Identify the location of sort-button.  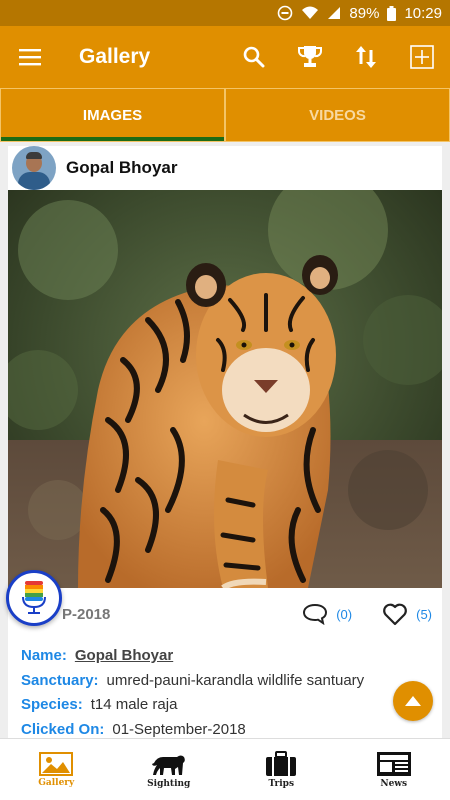
(366, 57).